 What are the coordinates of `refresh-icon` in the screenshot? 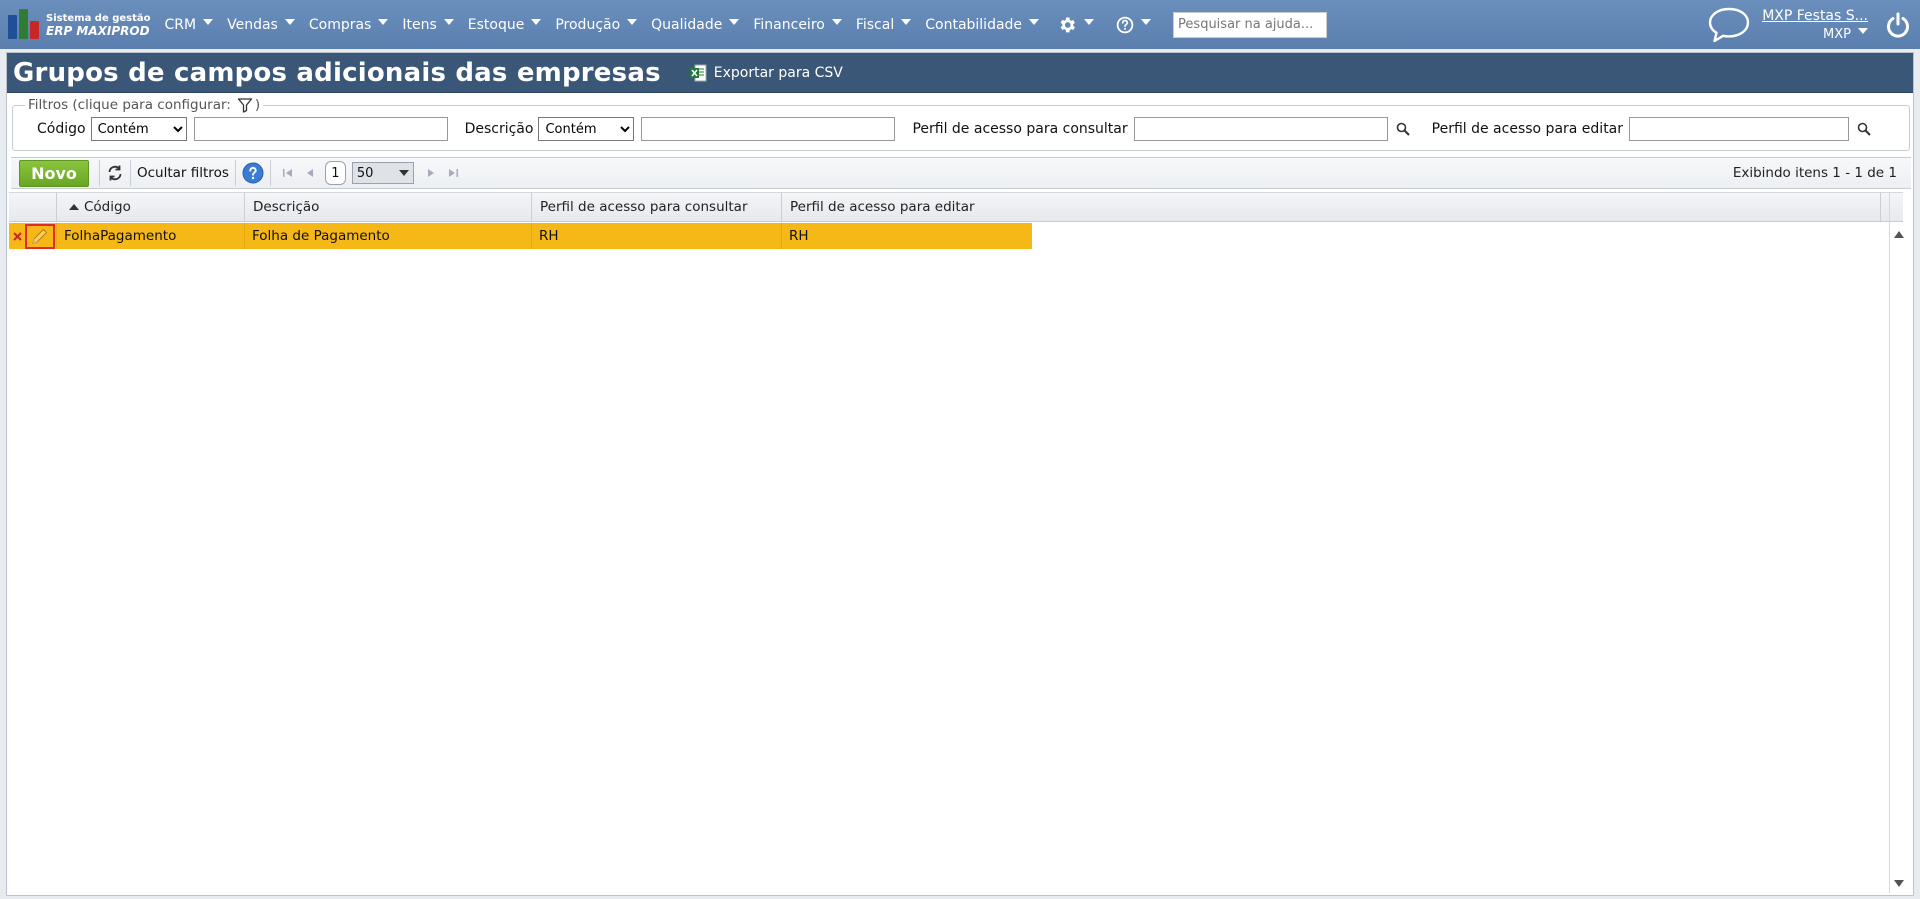 It's located at (115, 173).